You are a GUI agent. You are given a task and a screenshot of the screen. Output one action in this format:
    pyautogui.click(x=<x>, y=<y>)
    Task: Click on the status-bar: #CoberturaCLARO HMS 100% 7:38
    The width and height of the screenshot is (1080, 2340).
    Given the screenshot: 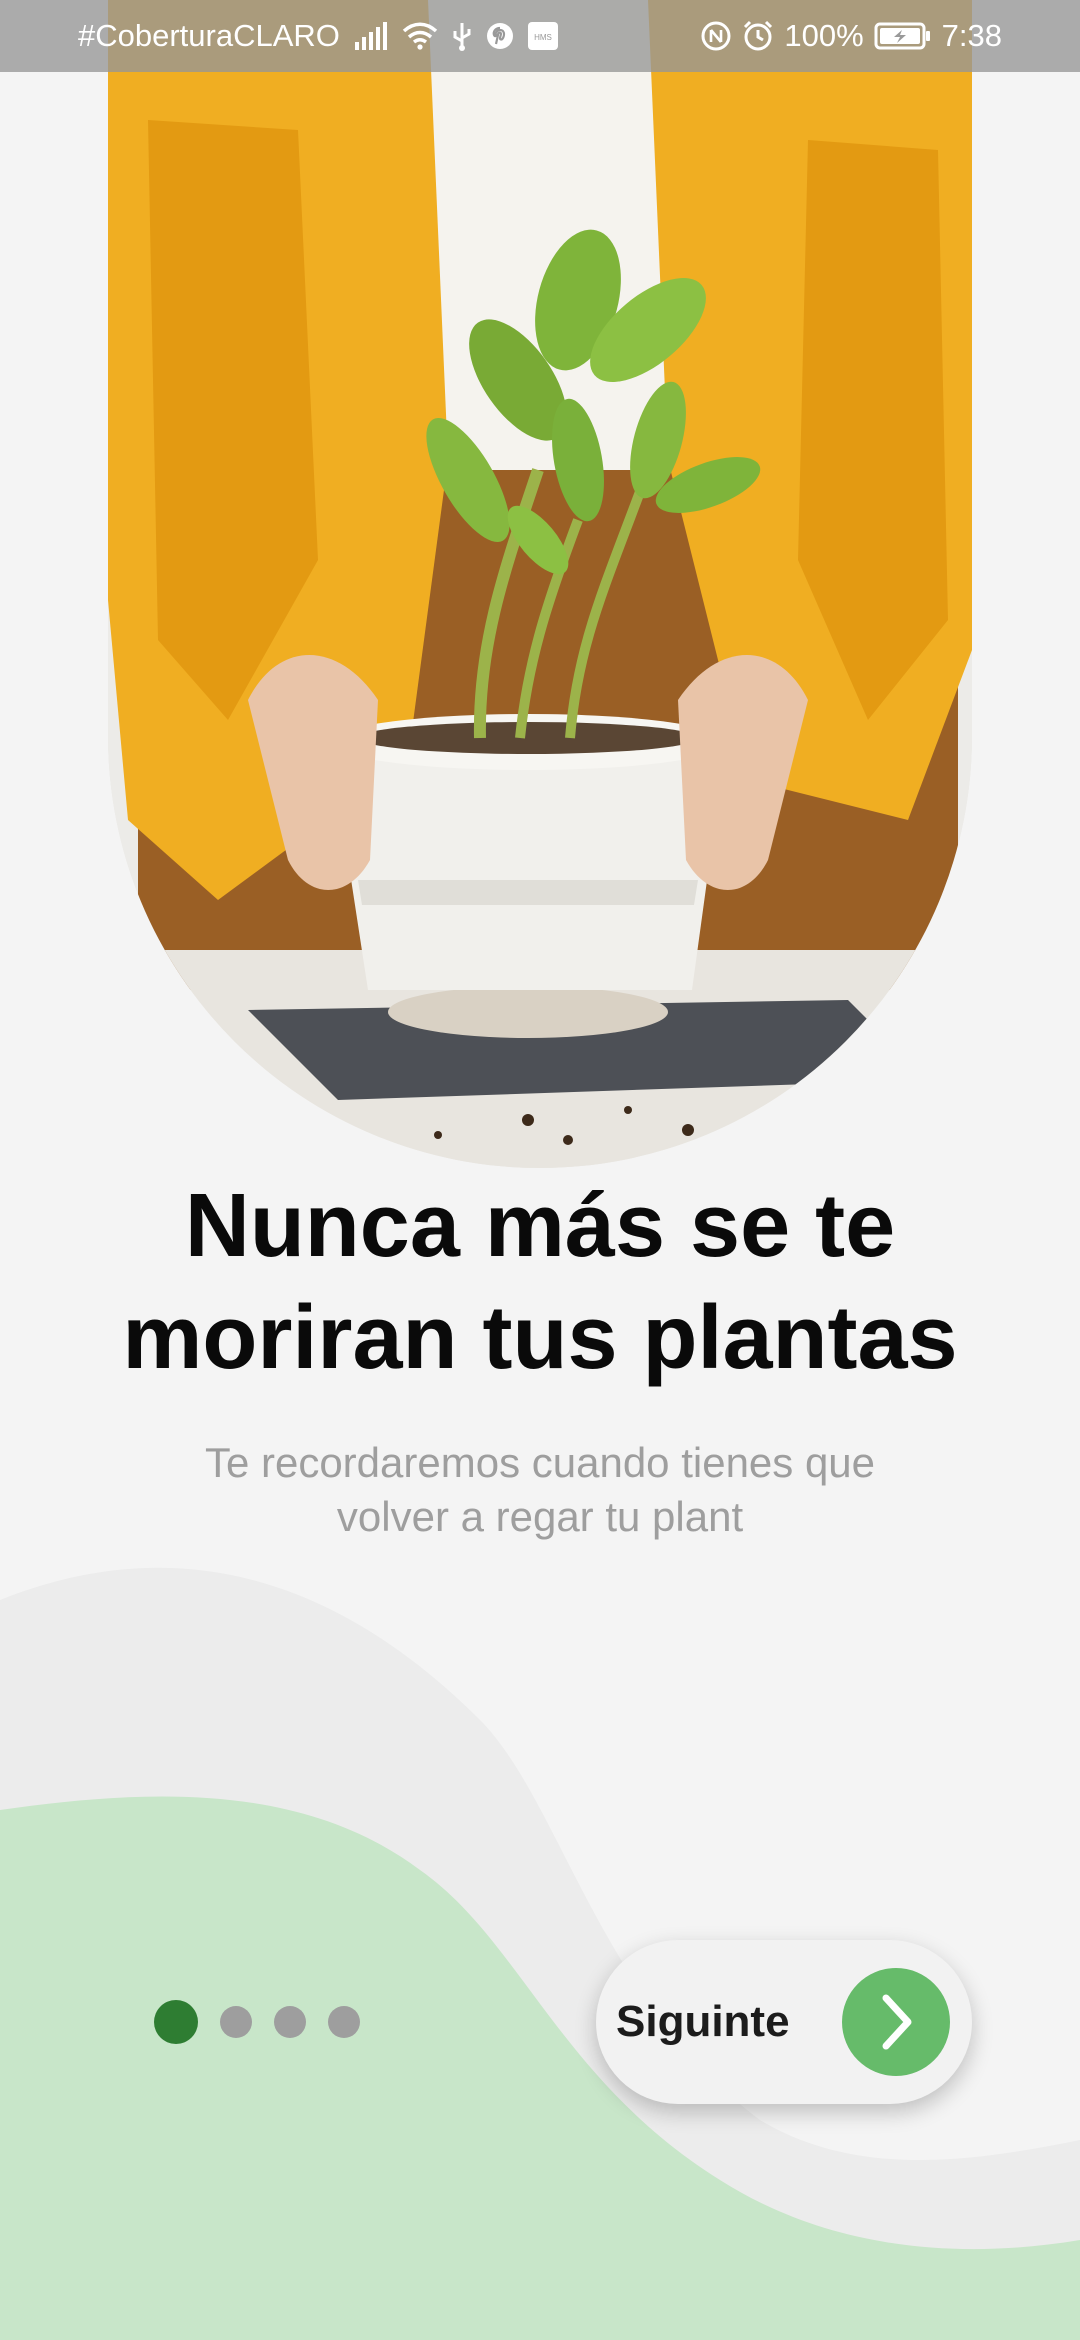 What is the action you would take?
    pyautogui.click(x=540, y=36)
    